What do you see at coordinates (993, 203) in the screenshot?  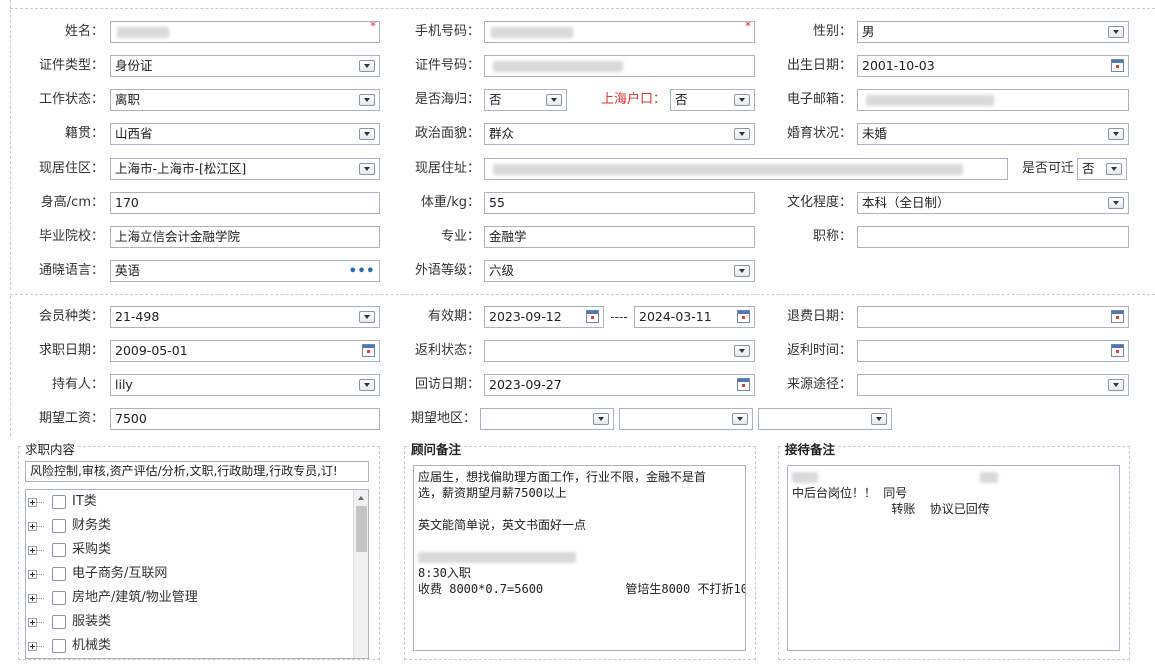 I see `education-select: 本科（全日制）` at bounding box center [993, 203].